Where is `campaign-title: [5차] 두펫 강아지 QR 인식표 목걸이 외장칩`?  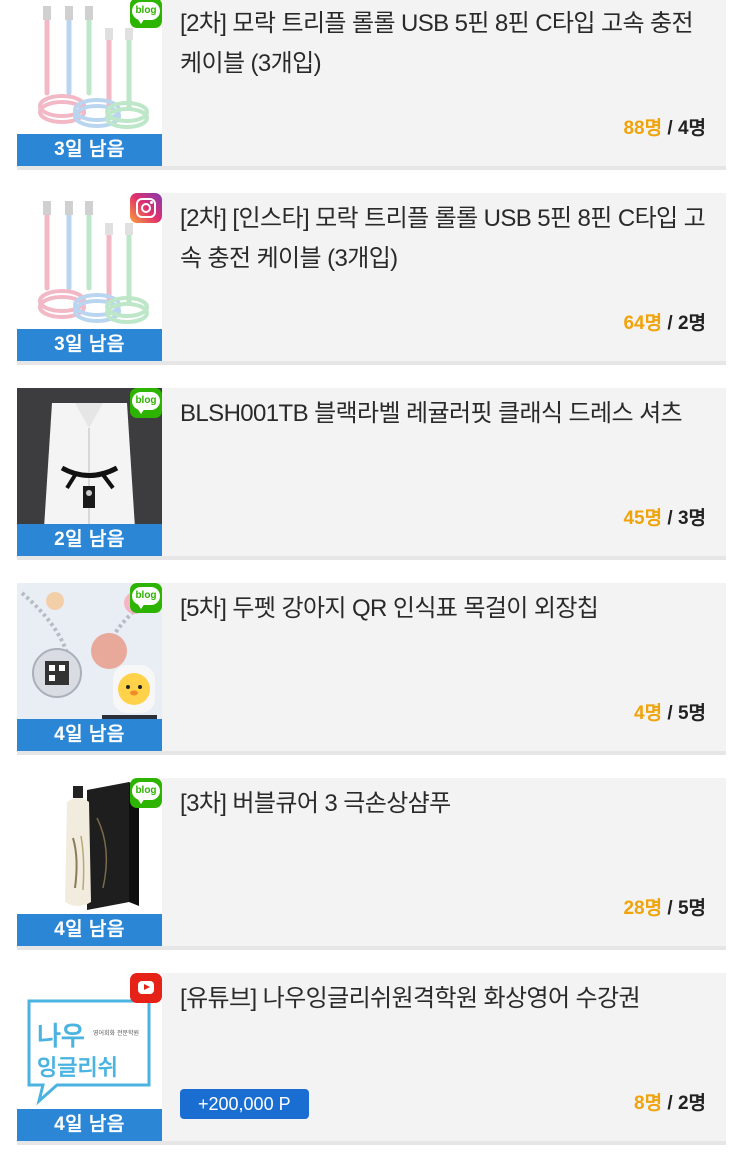
campaign-title: [5차] 두펫 강아지 QR 인식표 목걸이 외장칩 is located at coordinates (445, 609).